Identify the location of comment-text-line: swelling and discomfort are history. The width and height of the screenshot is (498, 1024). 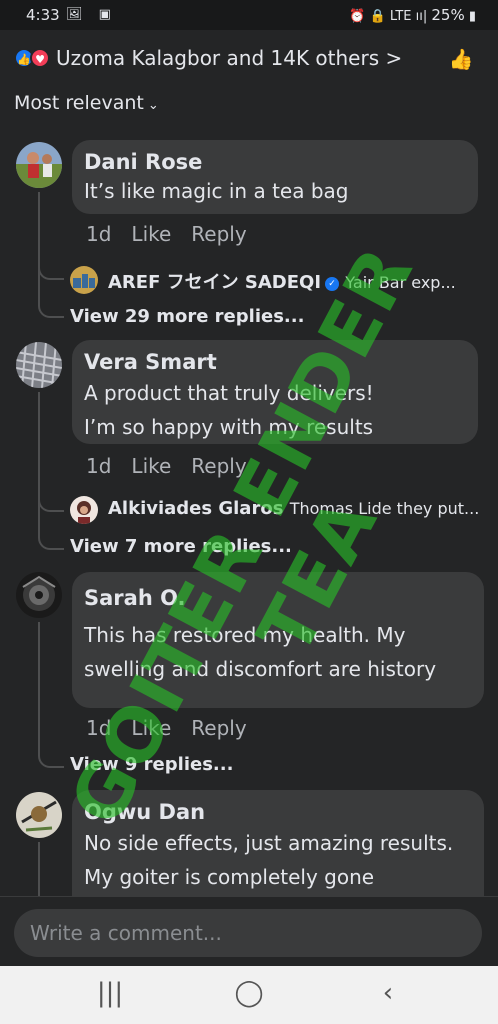
(260, 669).